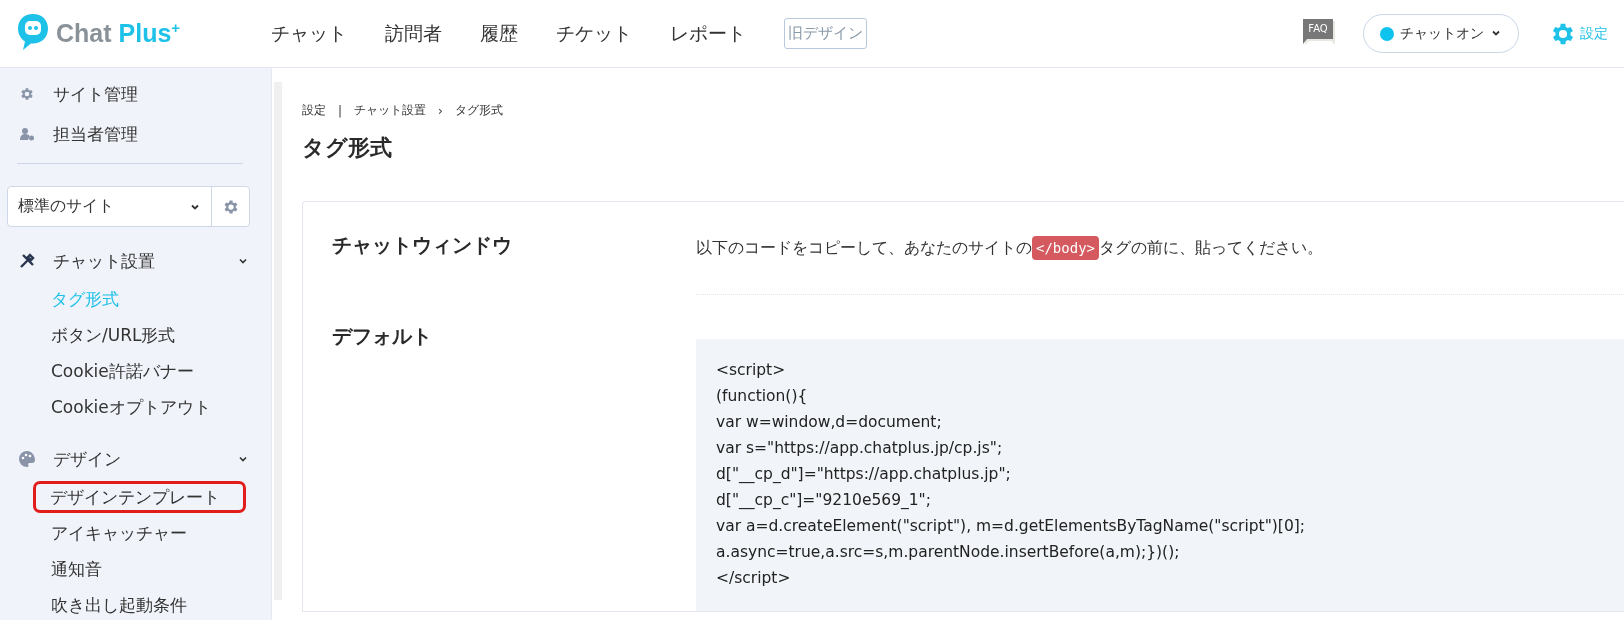  What do you see at coordinates (1211, 248) in the screenshot?
I see `instruction-text: タグの前に、貼ってください。` at bounding box center [1211, 248].